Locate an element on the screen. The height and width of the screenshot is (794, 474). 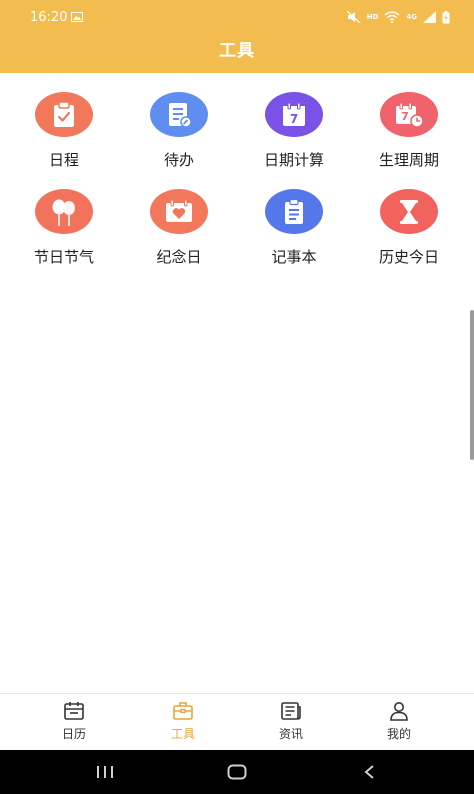
tool-history-today: 历史今日 is located at coordinates (409, 228).